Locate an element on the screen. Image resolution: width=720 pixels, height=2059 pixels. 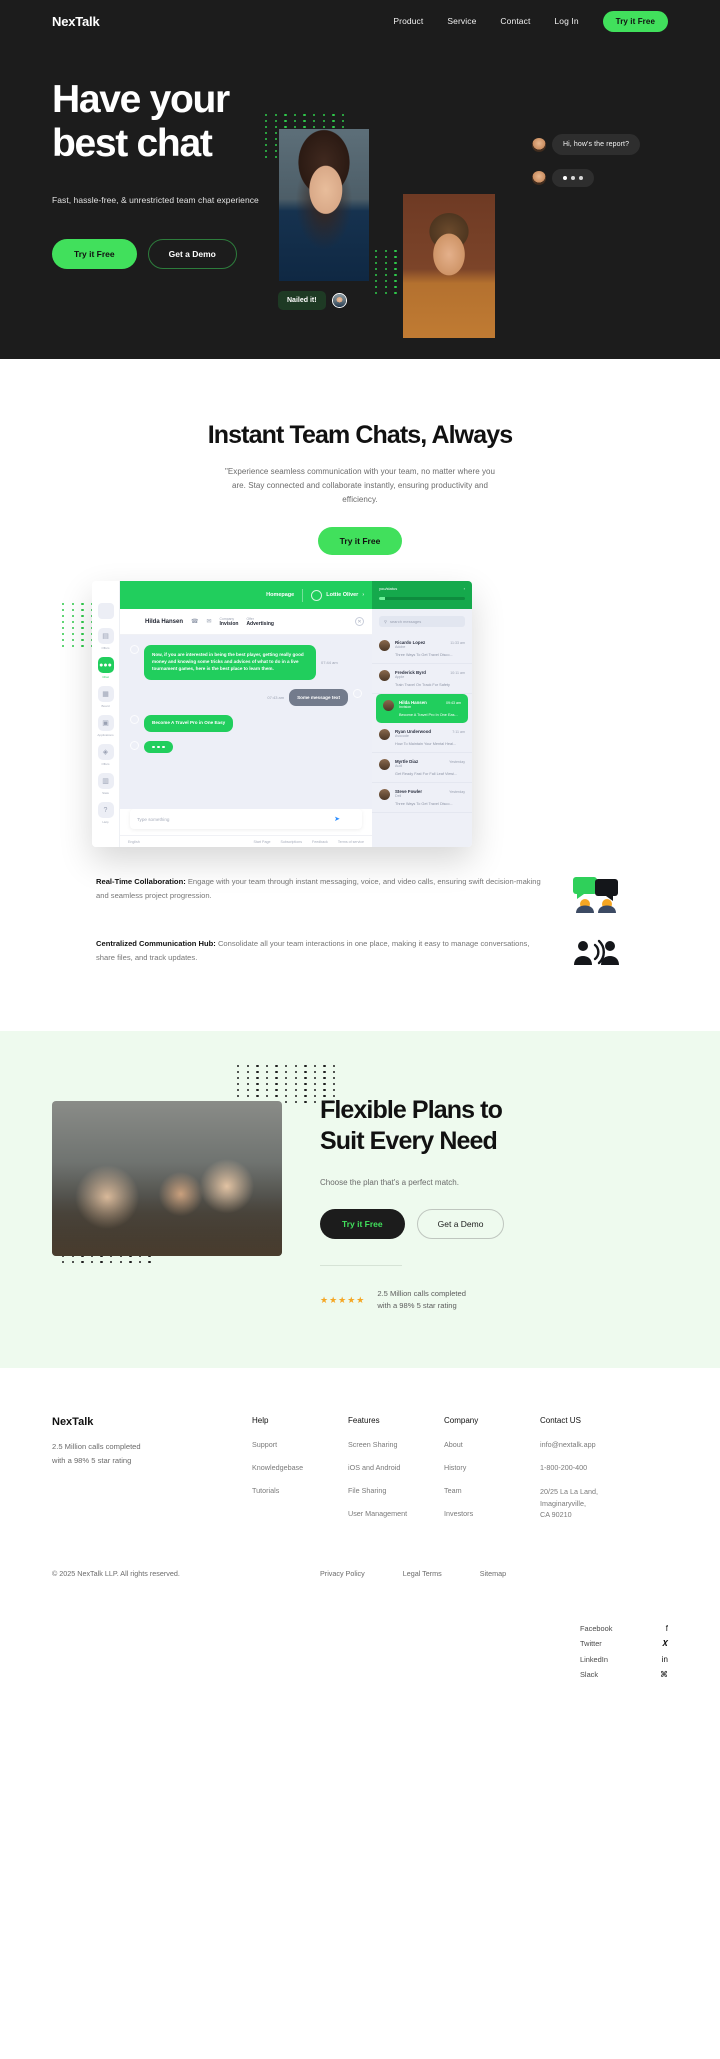
mockup-footer-link-0: Start Page is located at coordinates (261, 842).